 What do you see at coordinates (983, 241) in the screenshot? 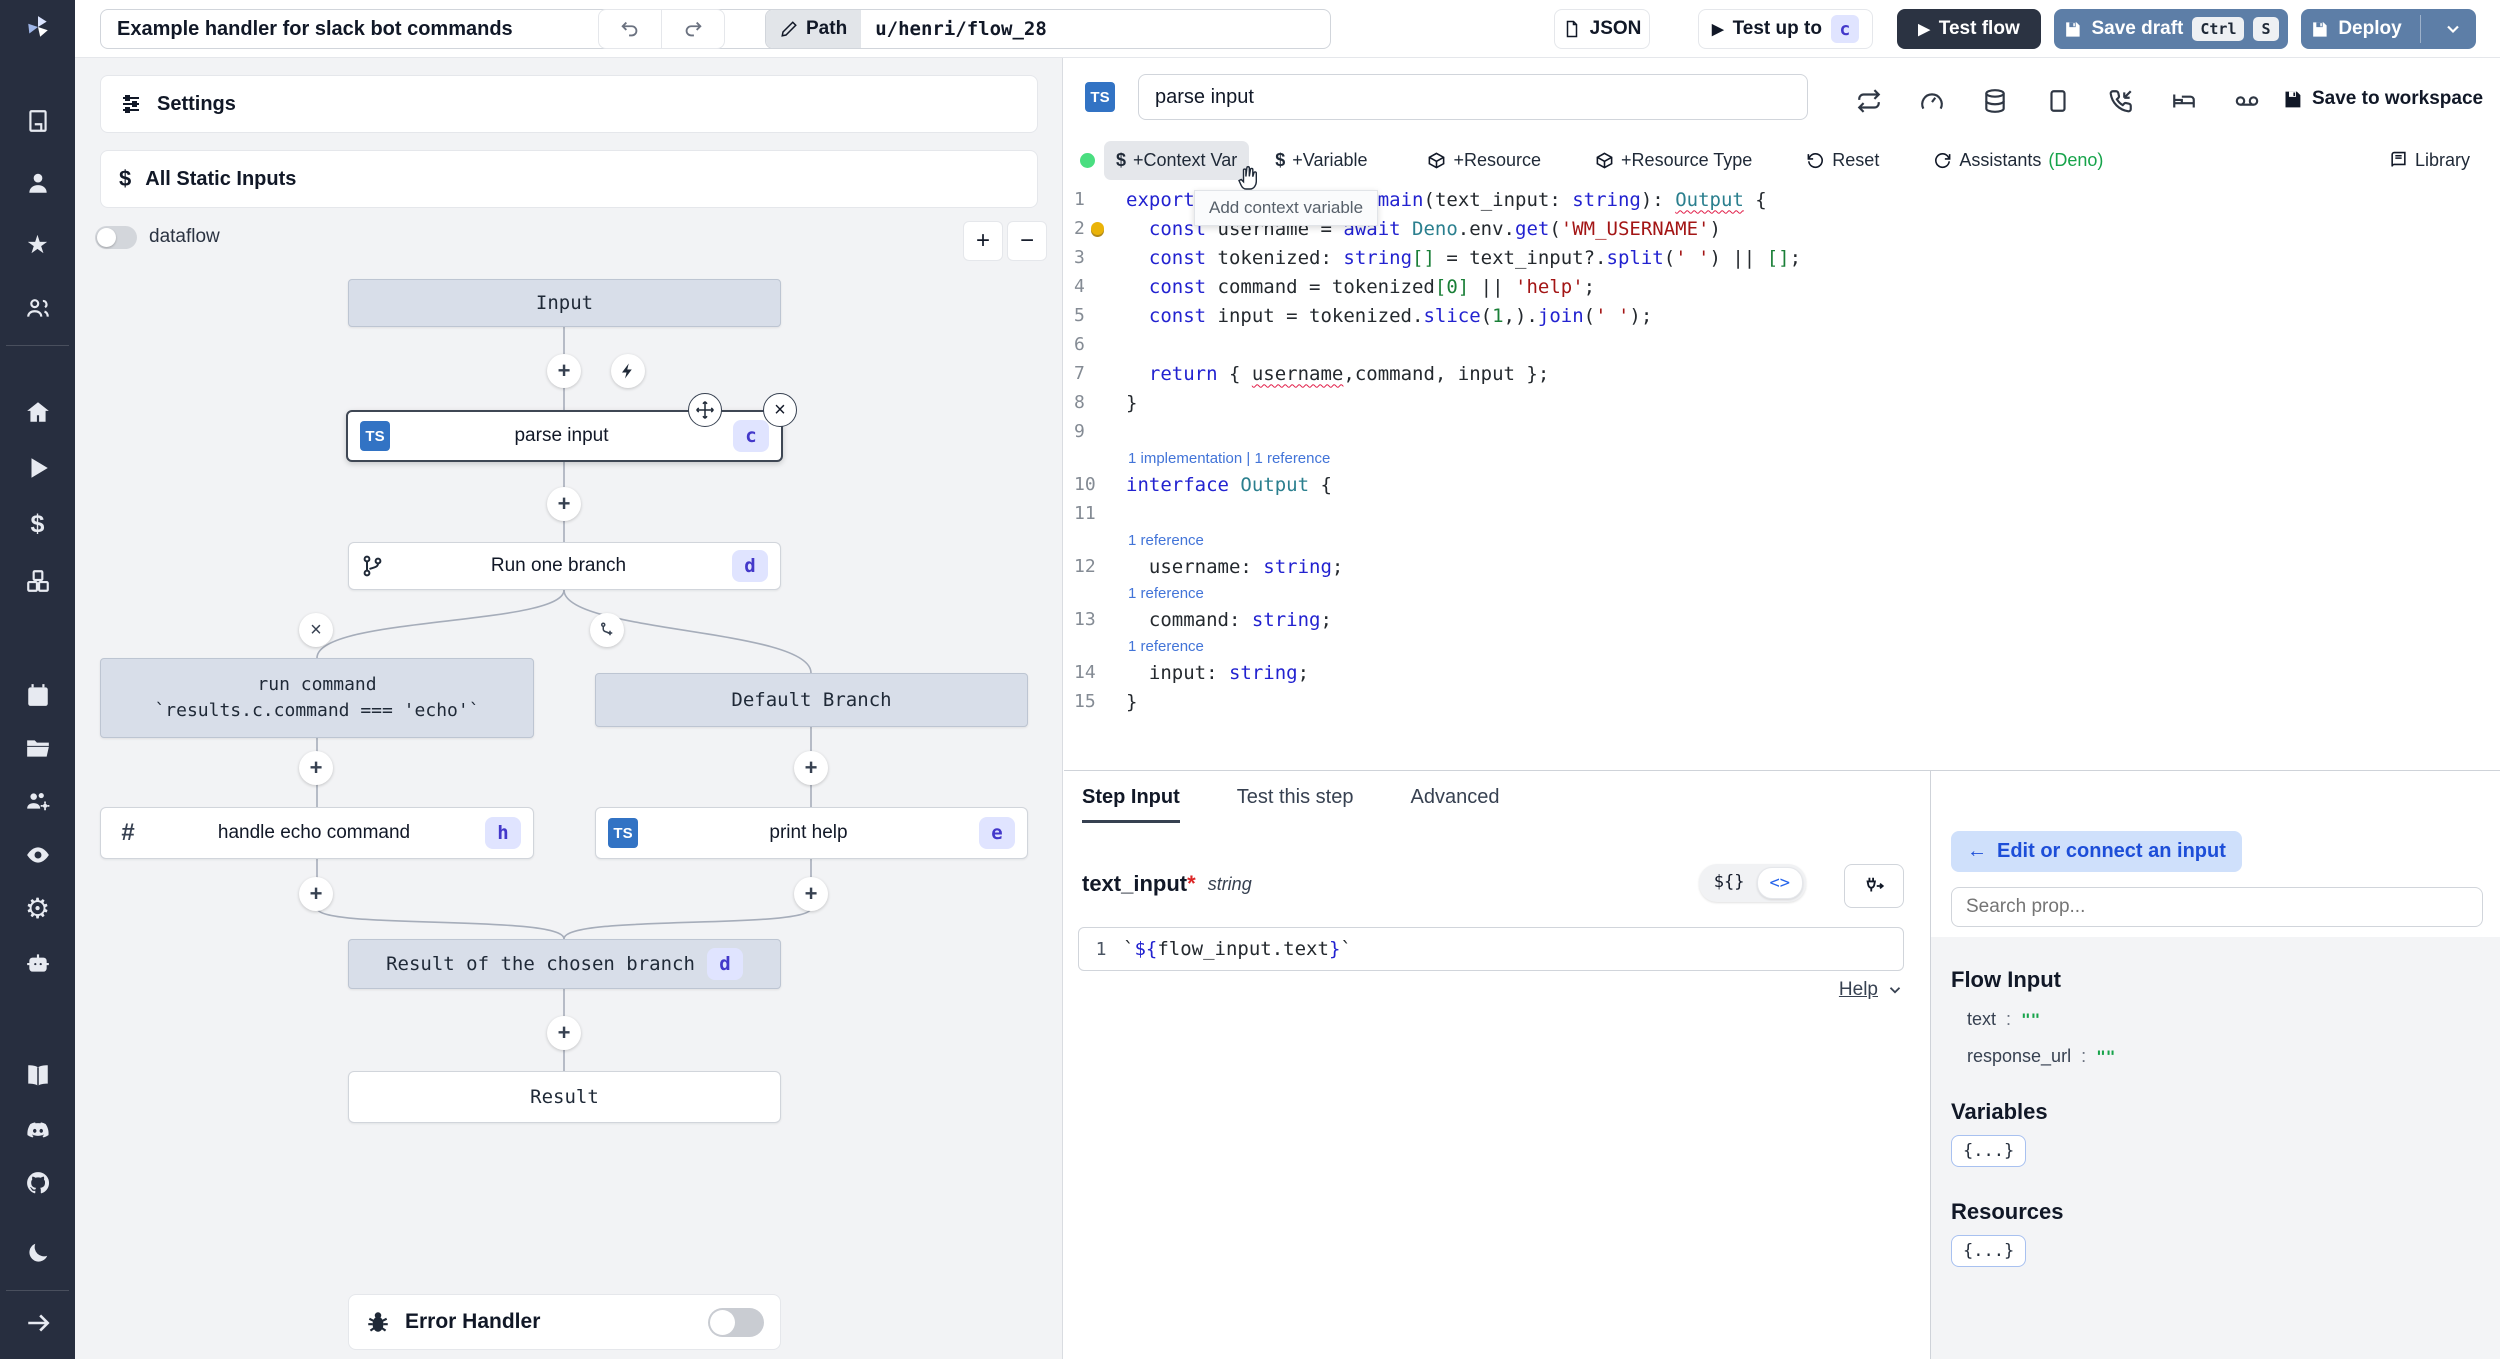
I see `zoom-in-button: +` at bounding box center [983, 241].